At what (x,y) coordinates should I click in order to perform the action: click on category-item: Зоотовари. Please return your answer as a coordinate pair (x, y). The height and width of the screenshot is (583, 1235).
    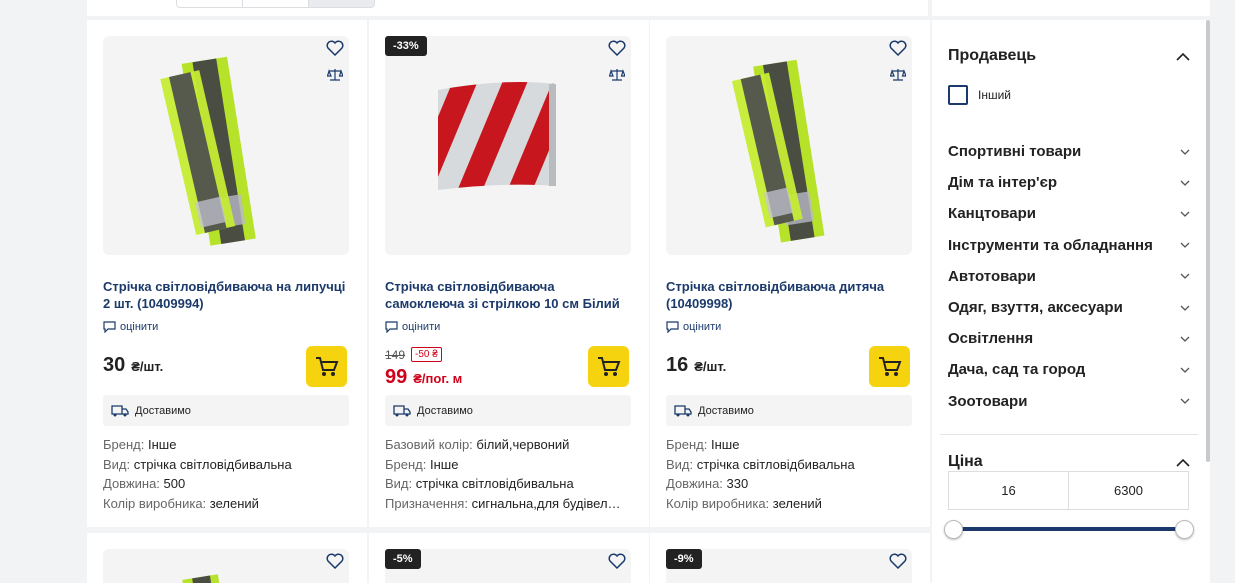
    Looking at the image, I should click on (1069, 401).